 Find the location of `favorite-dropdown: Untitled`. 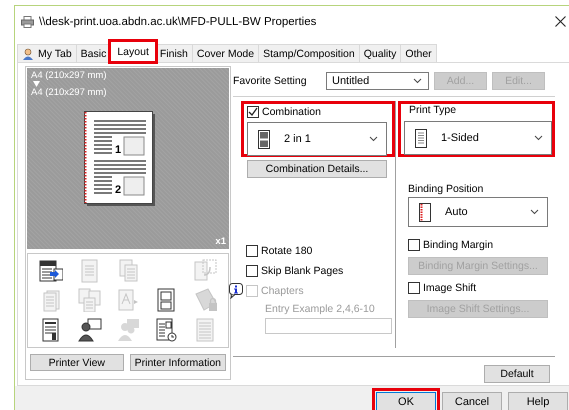

favorite-dropdown: Untitled is located at coordinates (377, 81).